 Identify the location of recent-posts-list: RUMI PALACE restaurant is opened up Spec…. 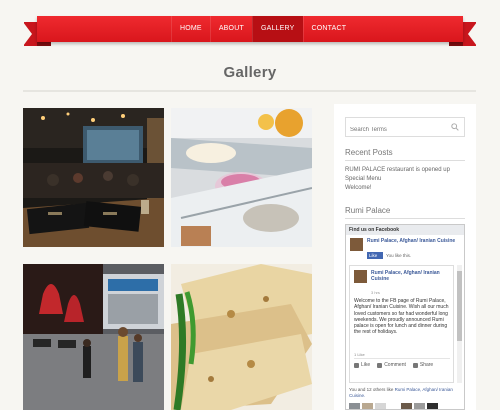
(397, 179).